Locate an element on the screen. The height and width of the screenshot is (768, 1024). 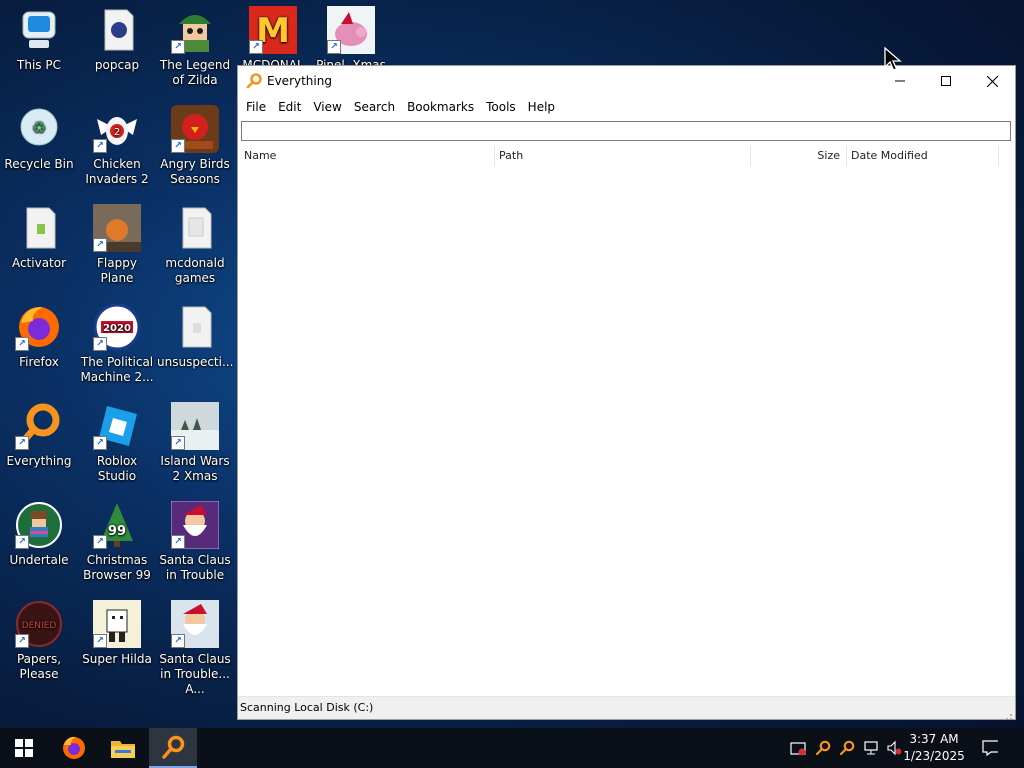
notification-center-icon is located at coordinates (990, 748).